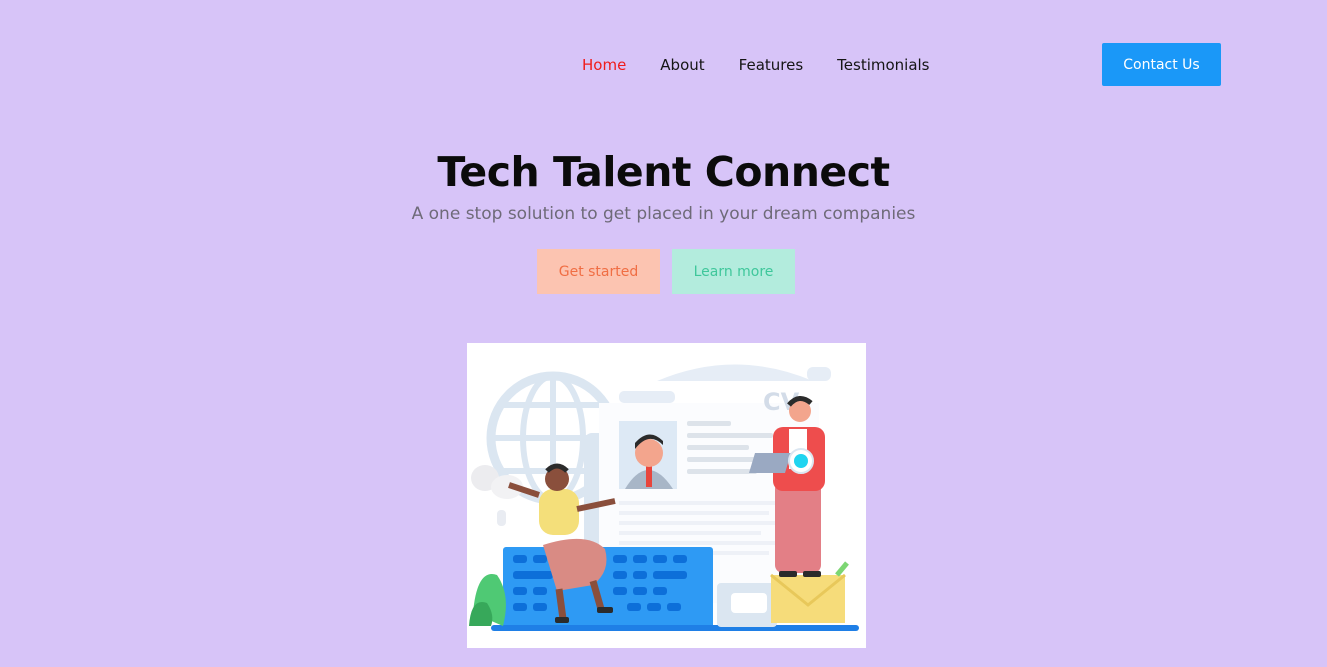 The width and height of the screenshot is (1327, 667). I want to click on stone-shape, so click(501, 518).